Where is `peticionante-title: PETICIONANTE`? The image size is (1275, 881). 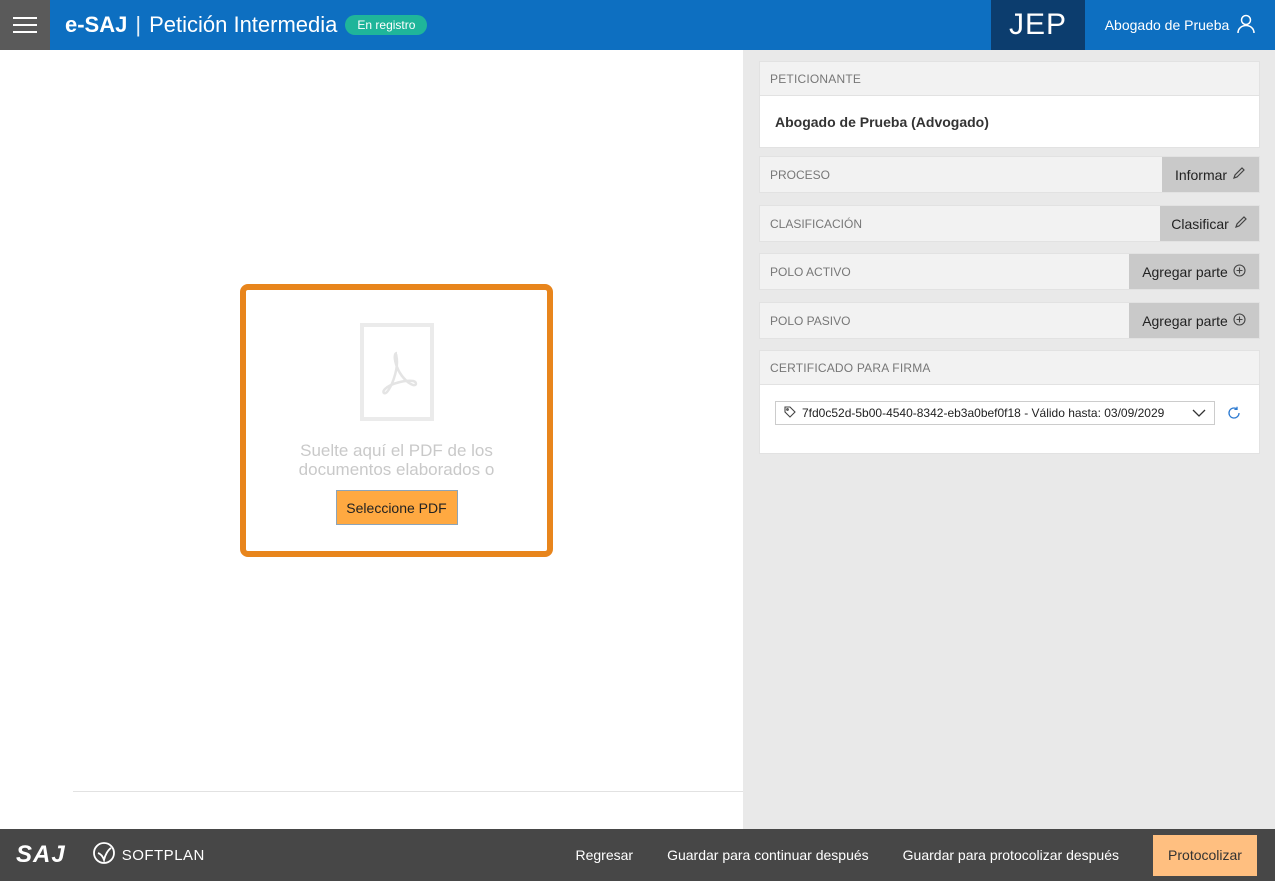 peticionante-title: PETICIONANTE is located at coordinates (816, 78).